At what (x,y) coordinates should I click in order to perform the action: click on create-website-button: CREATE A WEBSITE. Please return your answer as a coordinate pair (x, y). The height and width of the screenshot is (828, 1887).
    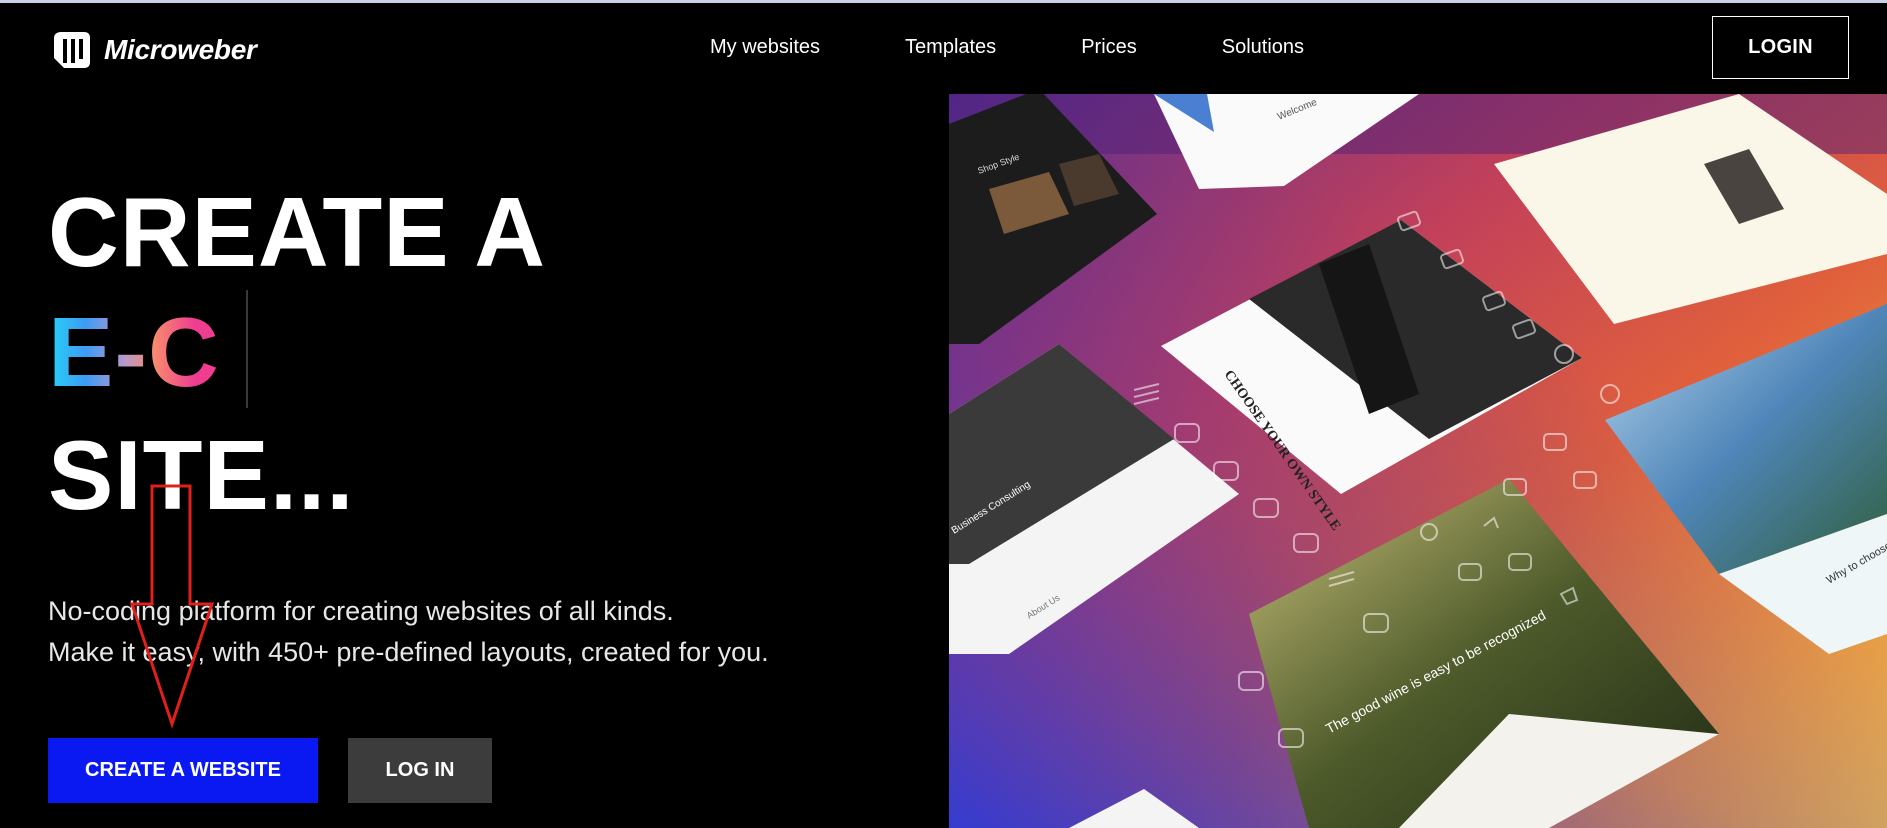
    Looking at the image, I should click on (183, 770).